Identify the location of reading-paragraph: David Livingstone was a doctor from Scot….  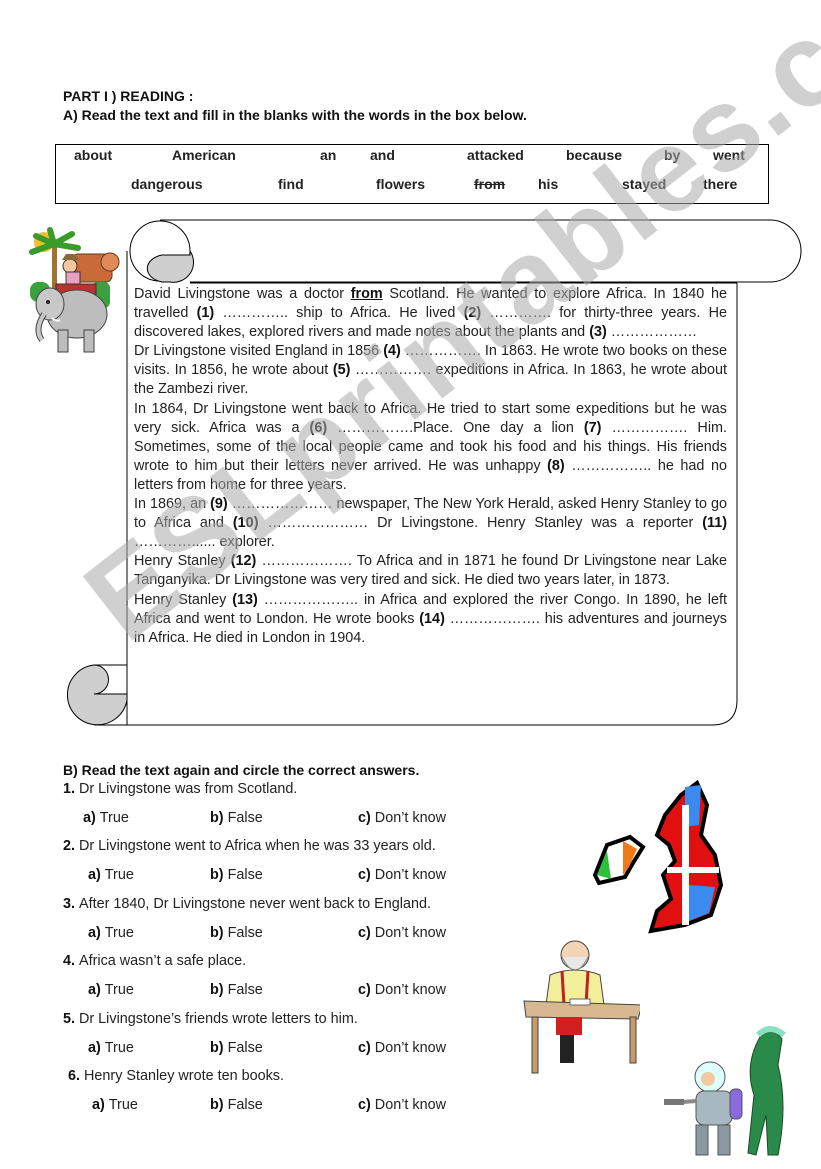
(430, 313).